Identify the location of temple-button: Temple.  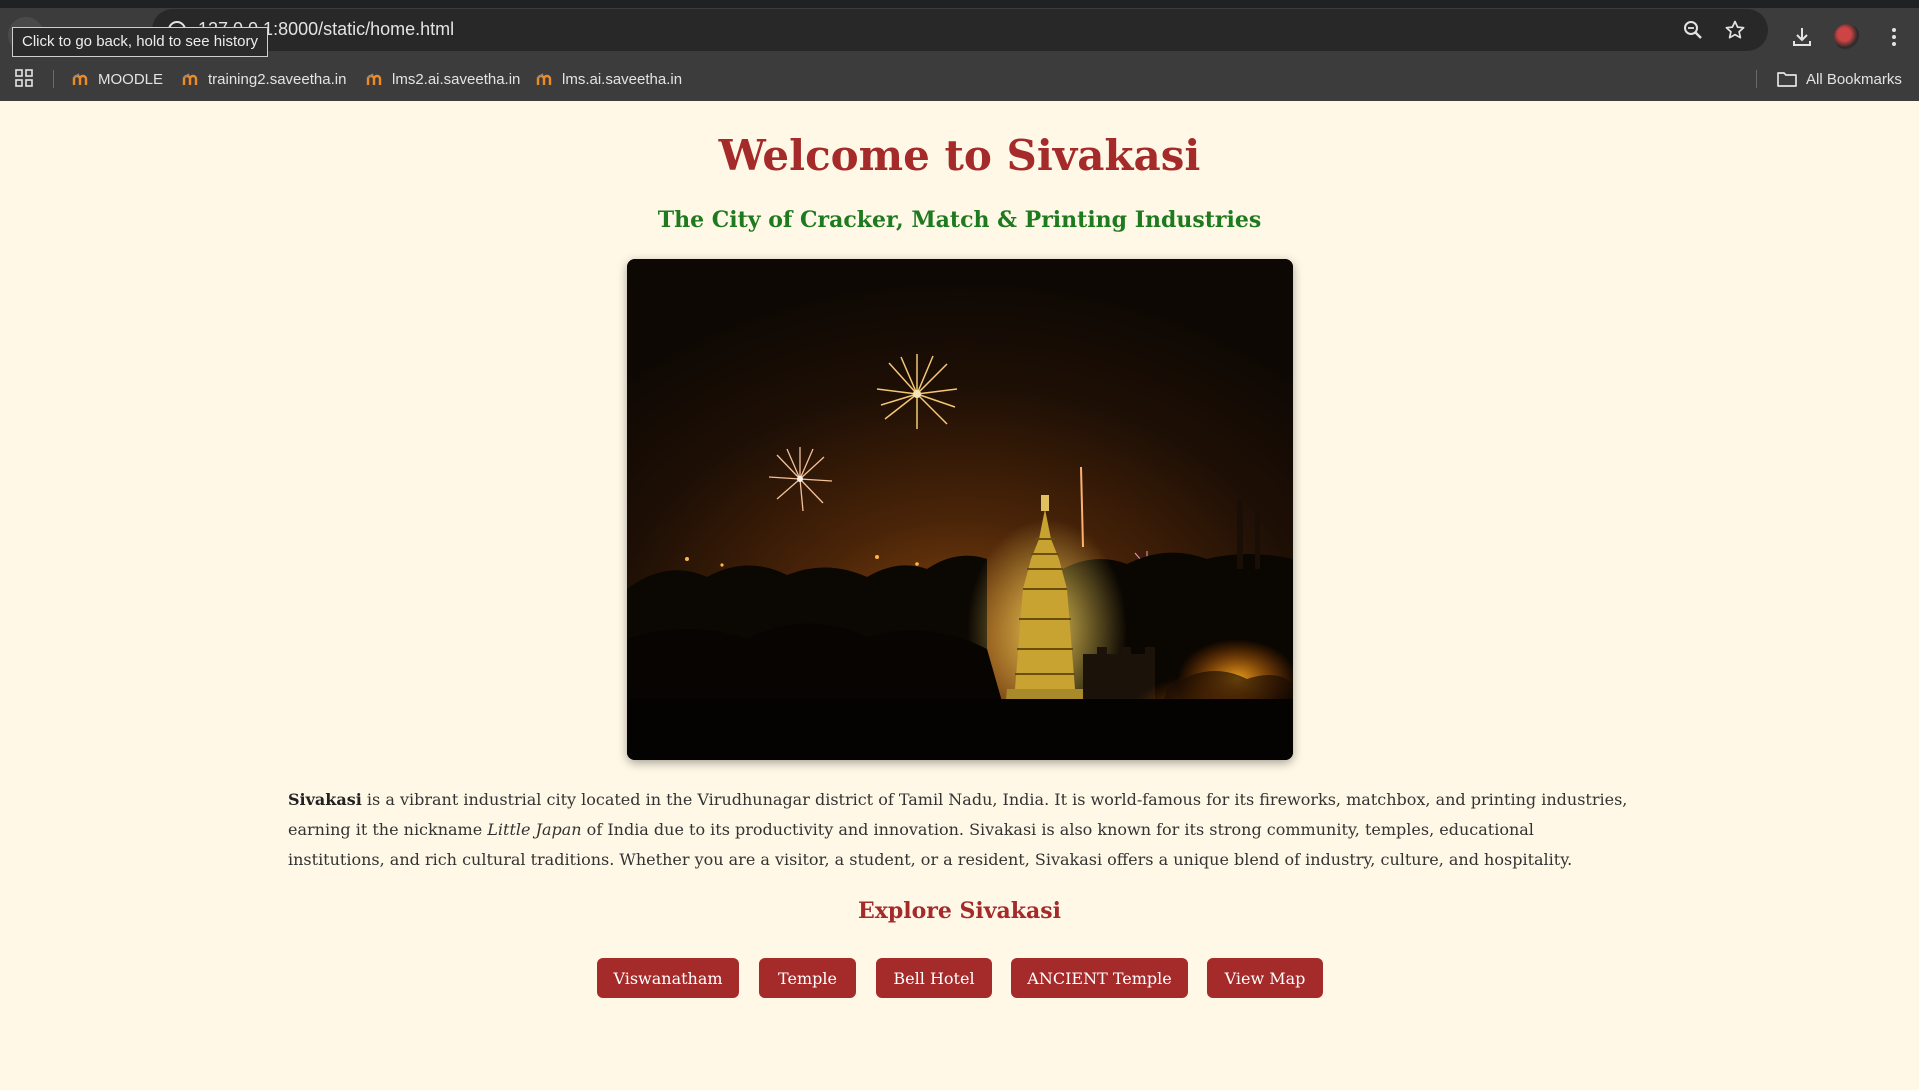
(807, 978).